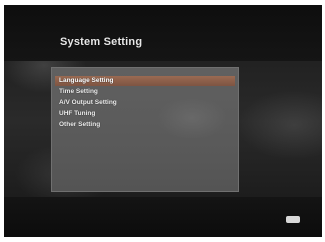 This screenshot has width=325, height=242. I want to click on ok-button-icon, so click(293, 219).